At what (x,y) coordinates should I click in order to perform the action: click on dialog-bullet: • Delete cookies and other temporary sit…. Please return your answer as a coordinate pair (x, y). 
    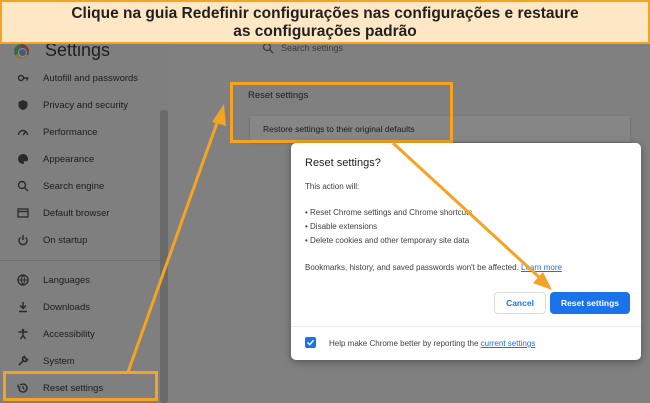
    Looking at the image, I should click on (387, 240).